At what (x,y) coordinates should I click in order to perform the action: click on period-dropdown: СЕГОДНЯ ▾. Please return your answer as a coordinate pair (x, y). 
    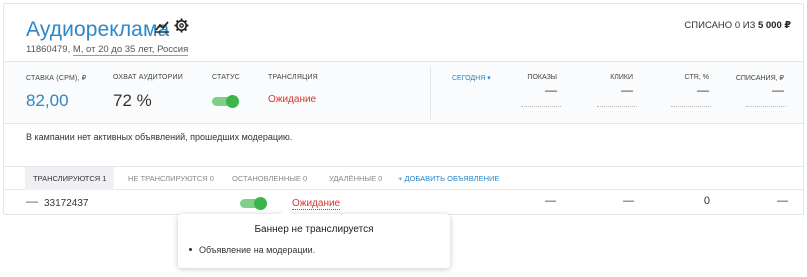
    Looking at the image, I should click on (471, 78).